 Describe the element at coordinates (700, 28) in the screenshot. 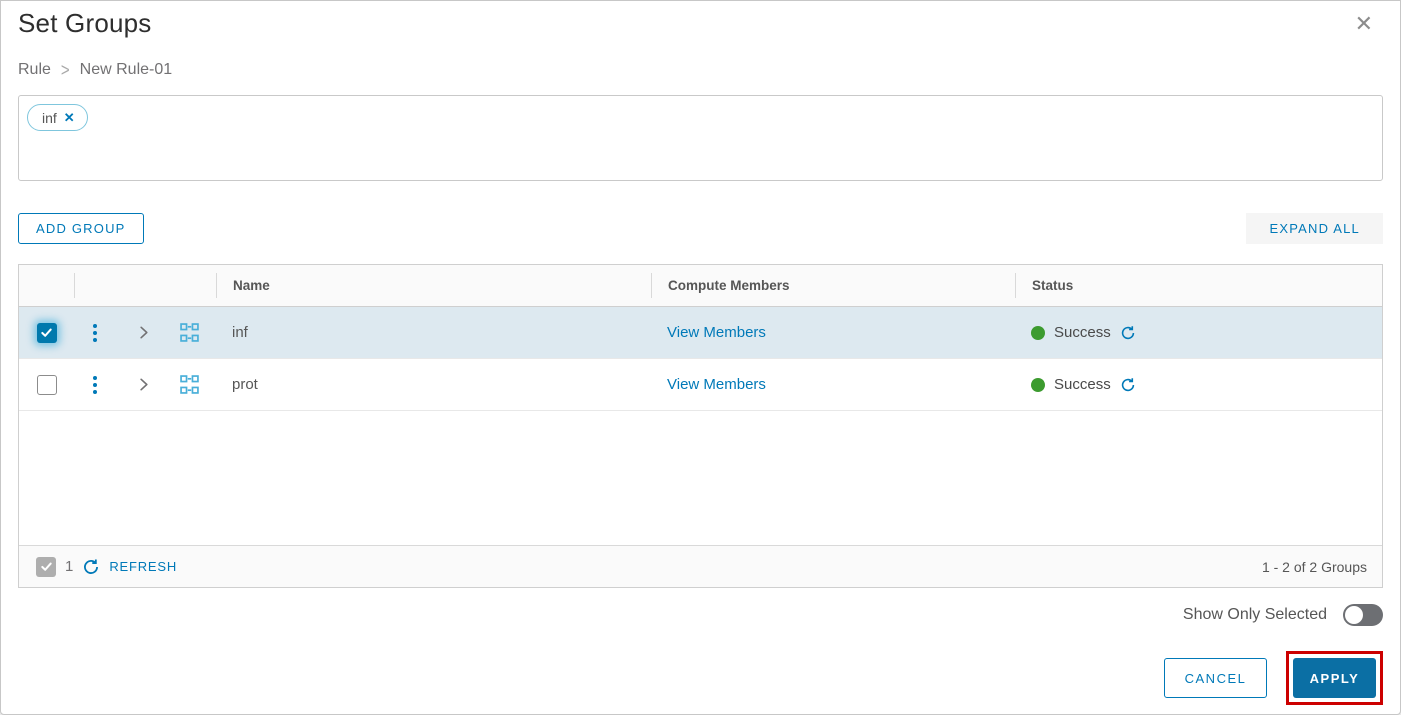

I see `dialog-header: Set Groups ✕` at that location.